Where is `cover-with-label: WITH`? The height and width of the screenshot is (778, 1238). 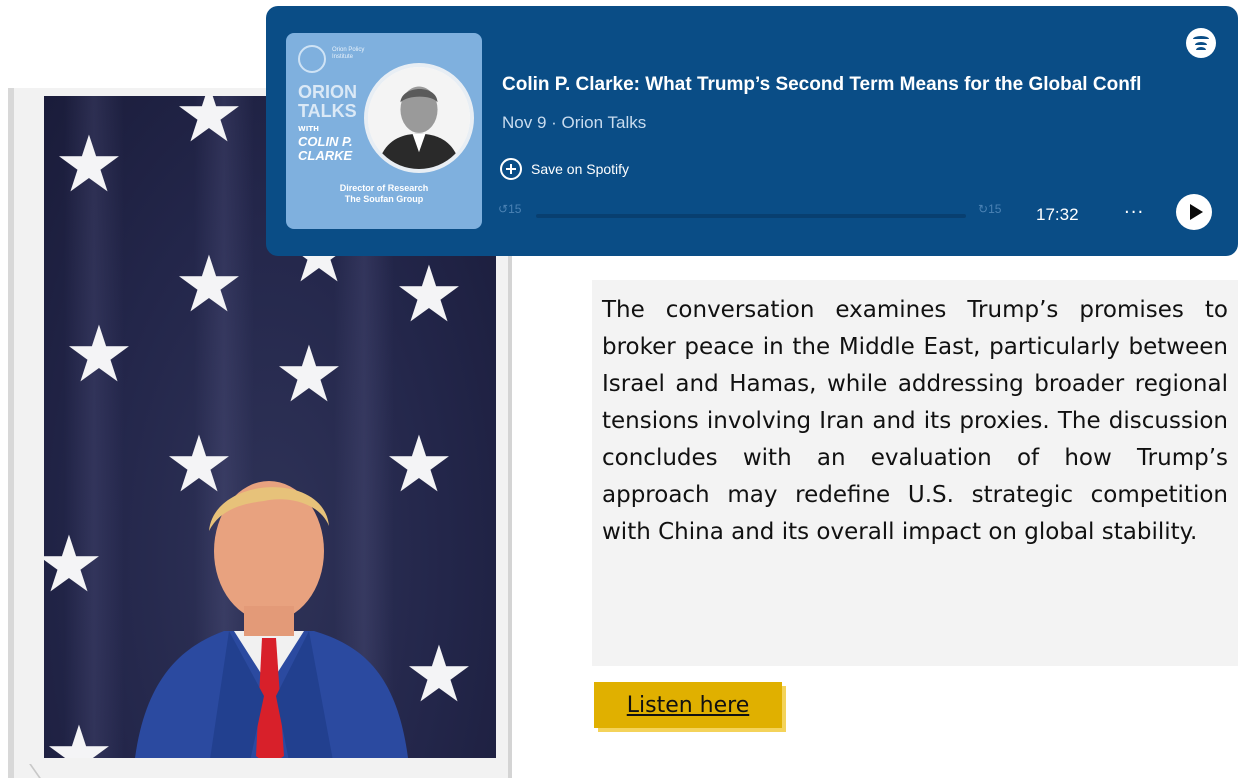 cover-with-label: WITH is located at coordinates (308, 129).